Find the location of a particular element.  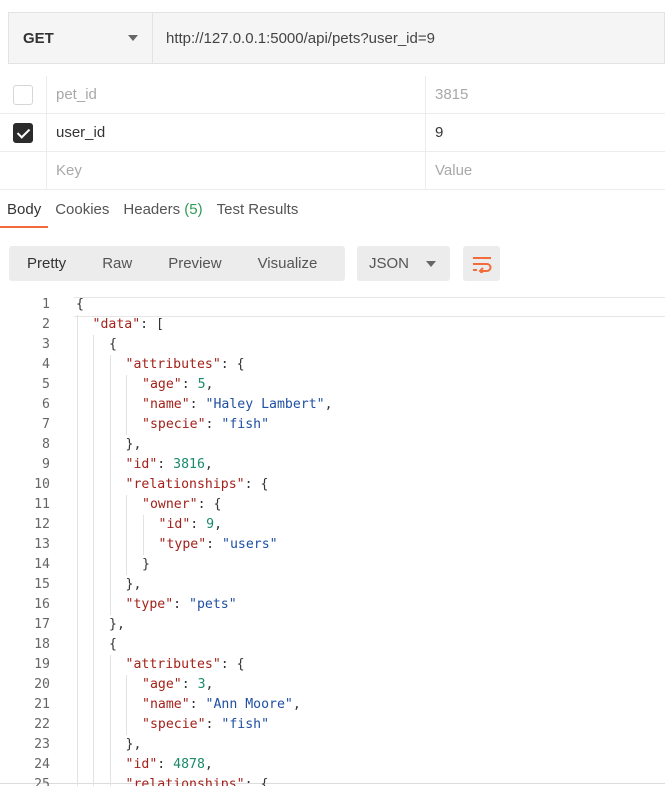

code-line: 11 "owner": { is located at coordinates (332, 505).